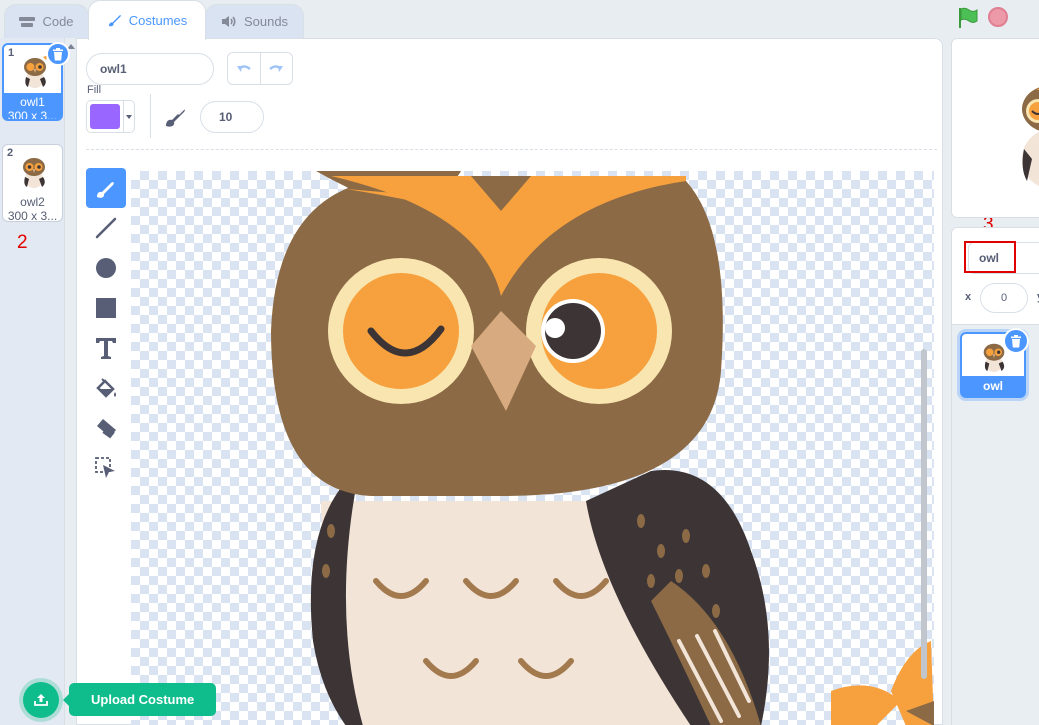  I want to click on redo-button, so click(277, 68).